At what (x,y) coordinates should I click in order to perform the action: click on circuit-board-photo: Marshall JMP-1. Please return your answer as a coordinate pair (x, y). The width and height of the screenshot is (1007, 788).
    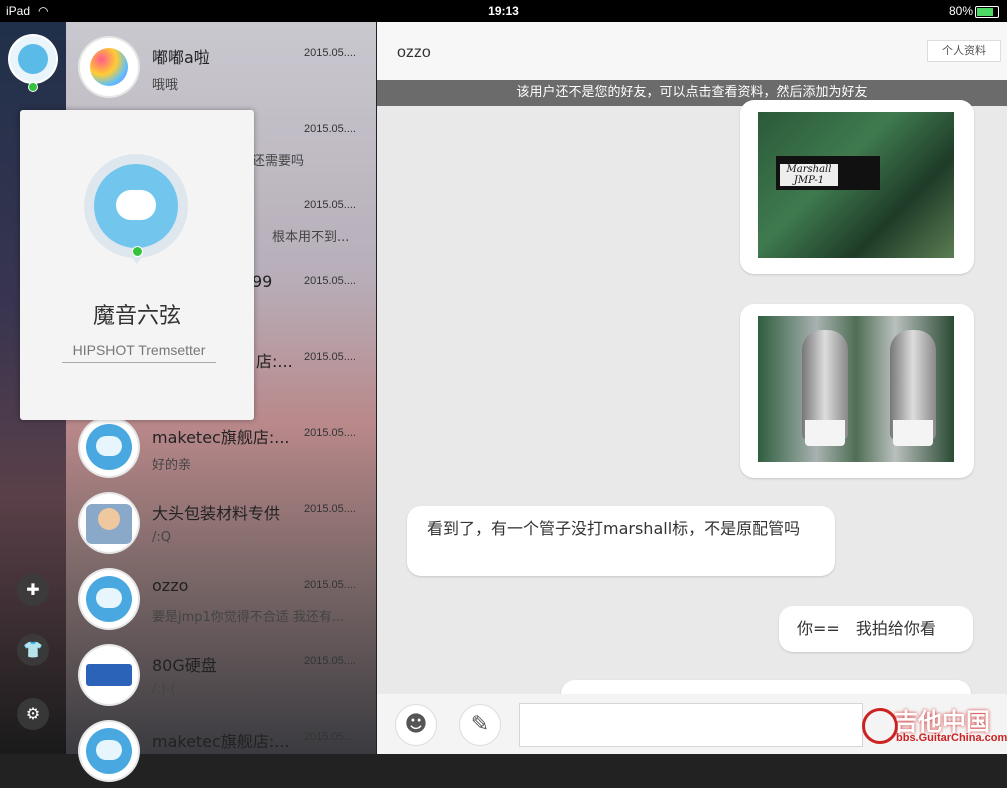
    Looking at the image, I should click on (856, 185).